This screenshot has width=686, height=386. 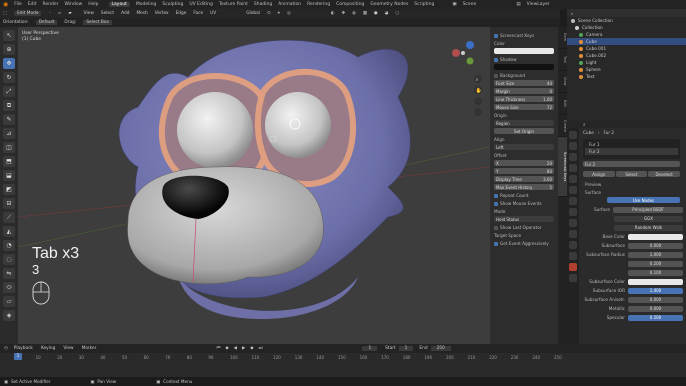 What do you see at coordinates (23, 348) in the screenshot?
I see `menu-playback: Playback` at bounding box center [23, 348].